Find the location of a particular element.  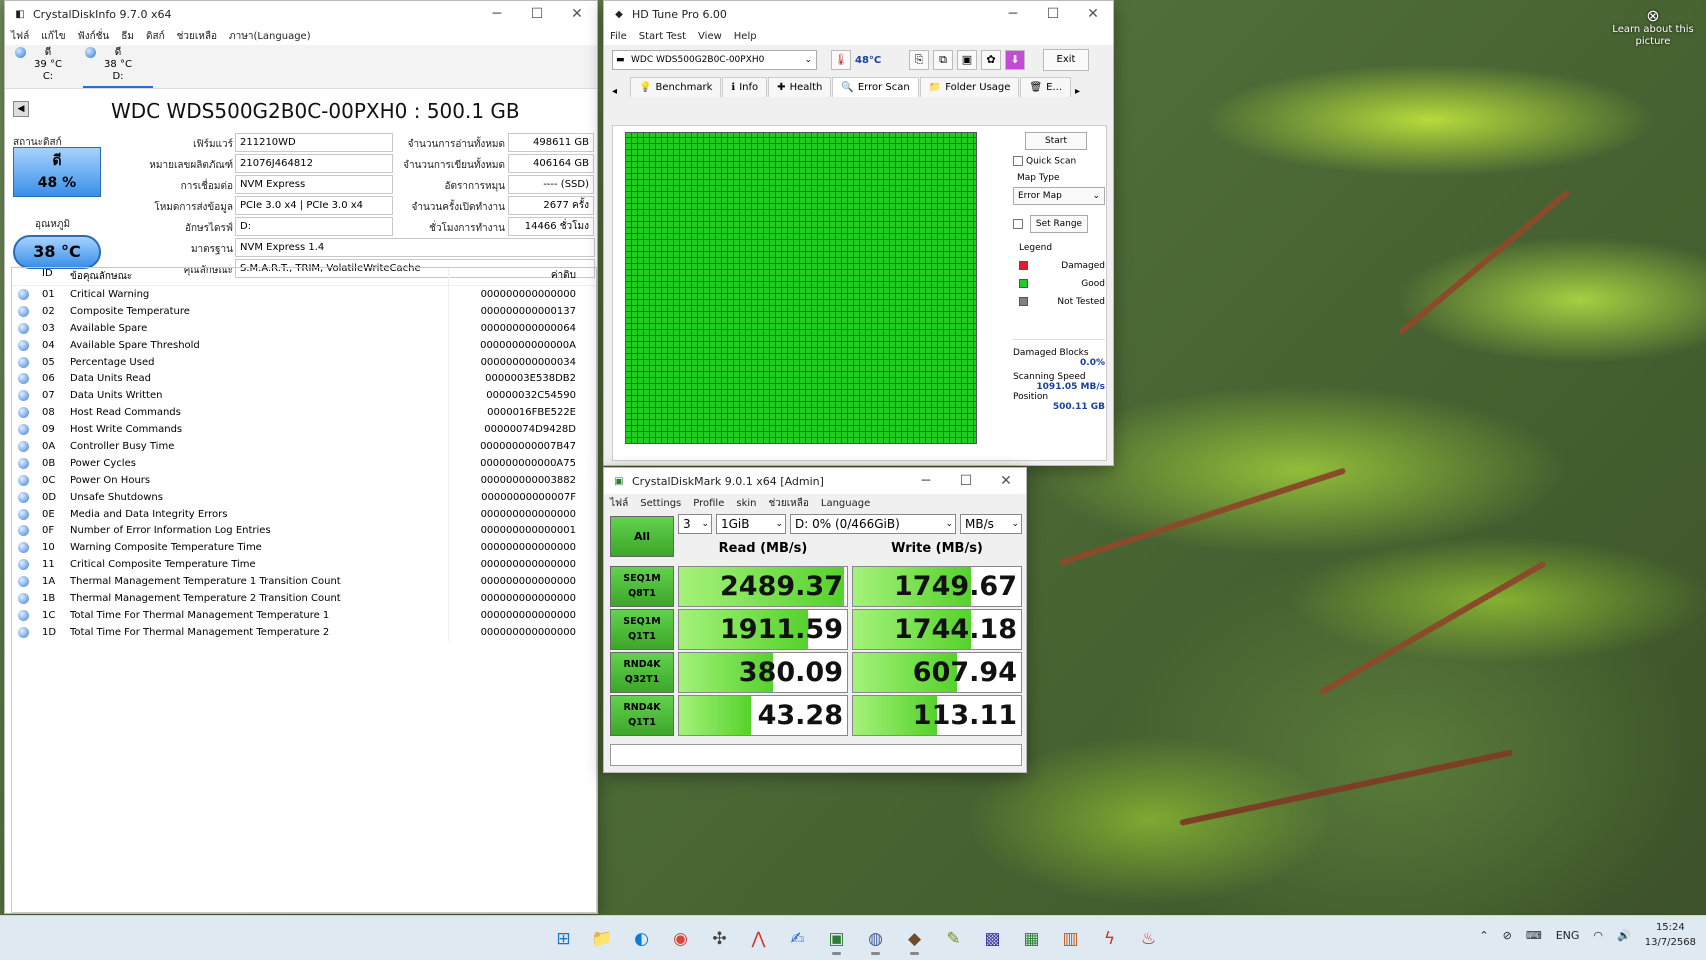

menu-item: File is located at coordinates (618, 36).